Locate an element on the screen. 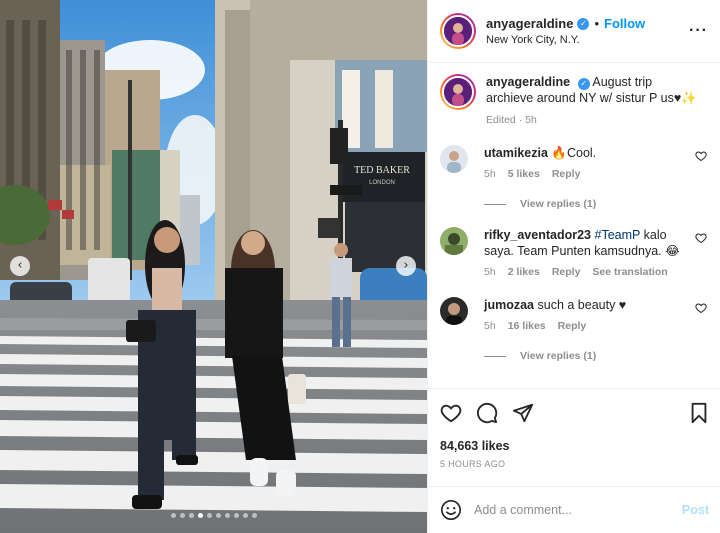 This screenshot has width=720, height=533. caption-username: anyageraldine is located at coordinates (528, 82).